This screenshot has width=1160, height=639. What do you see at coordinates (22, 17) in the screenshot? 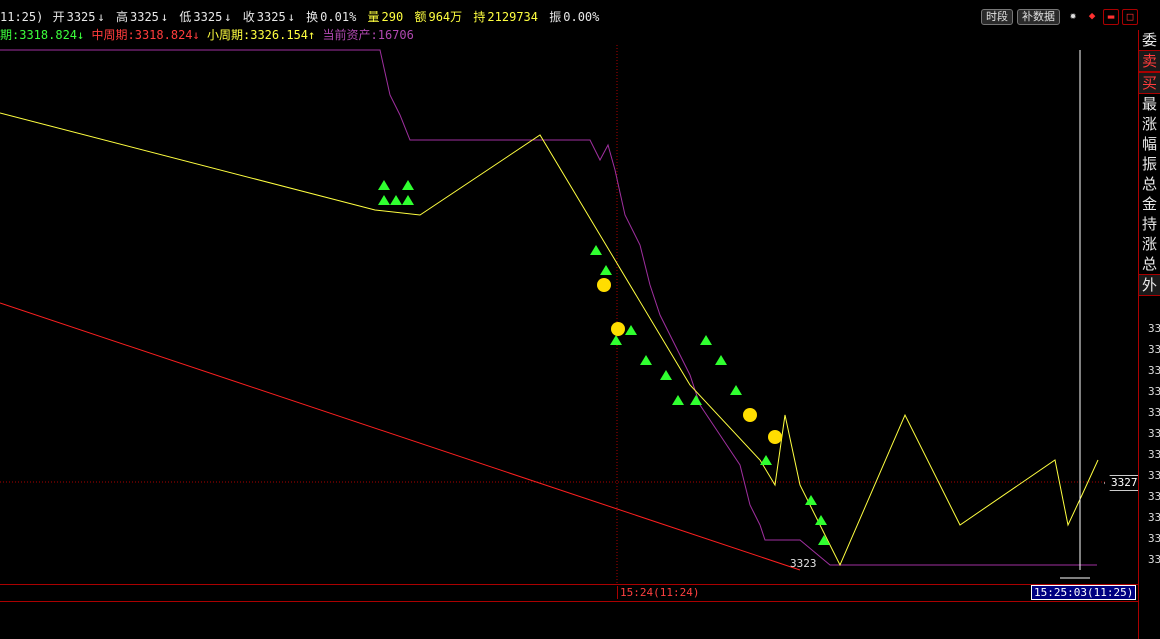
I see `time-label: 11:25)` at bounding box center [22, 17].